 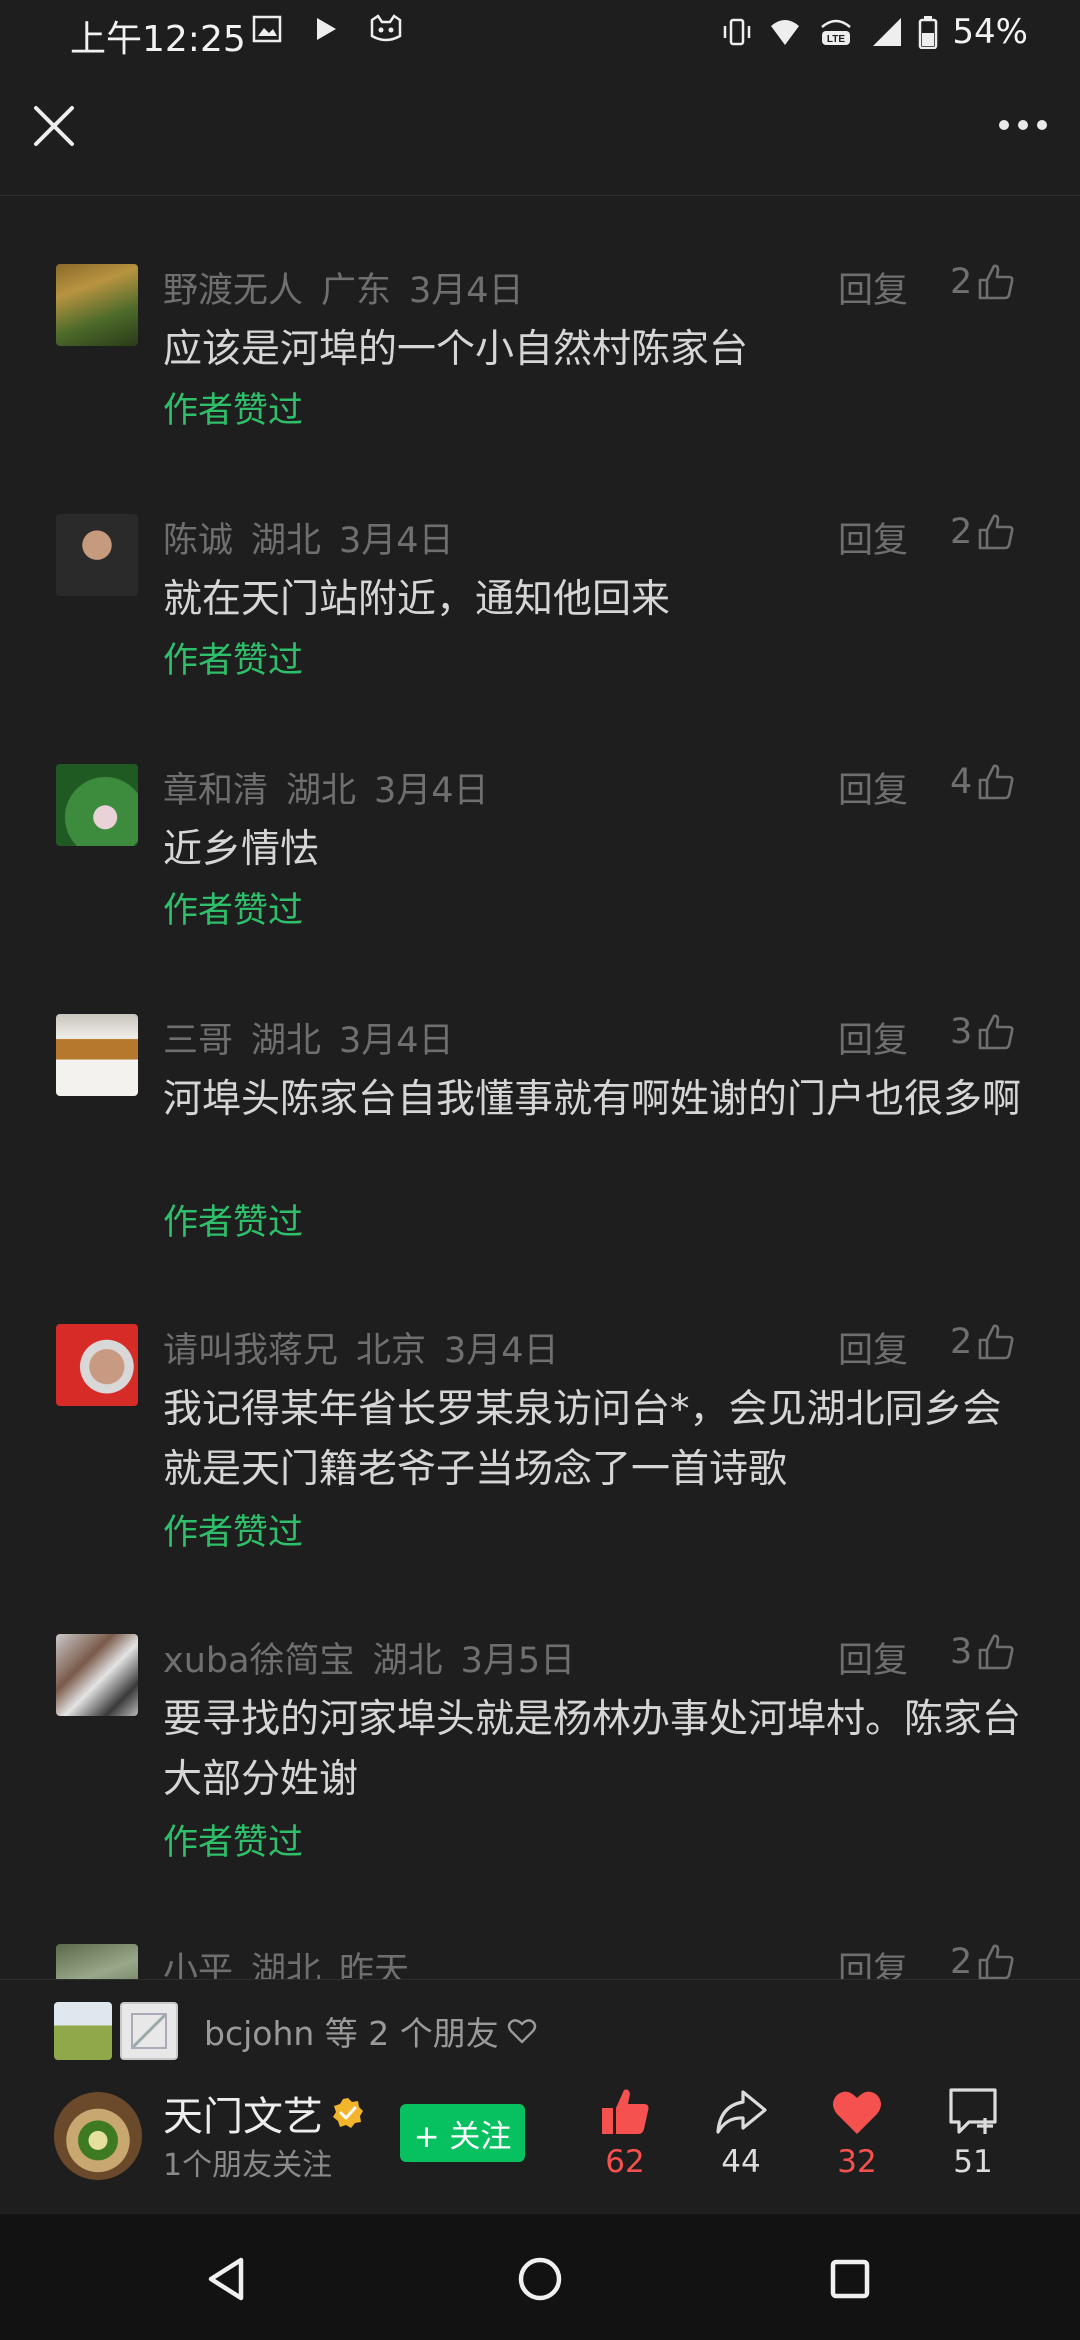 I want to click on close-icon, so click(x=54, y=126).